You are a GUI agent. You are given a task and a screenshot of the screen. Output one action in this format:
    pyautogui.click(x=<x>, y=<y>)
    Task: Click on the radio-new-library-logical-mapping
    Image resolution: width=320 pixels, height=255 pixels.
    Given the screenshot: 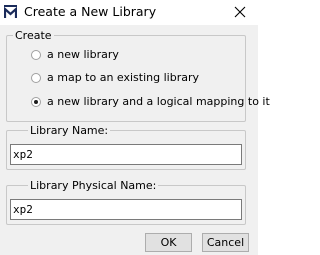 What is the action you would take?
    pyautogui.click(x=36, y=102)
    